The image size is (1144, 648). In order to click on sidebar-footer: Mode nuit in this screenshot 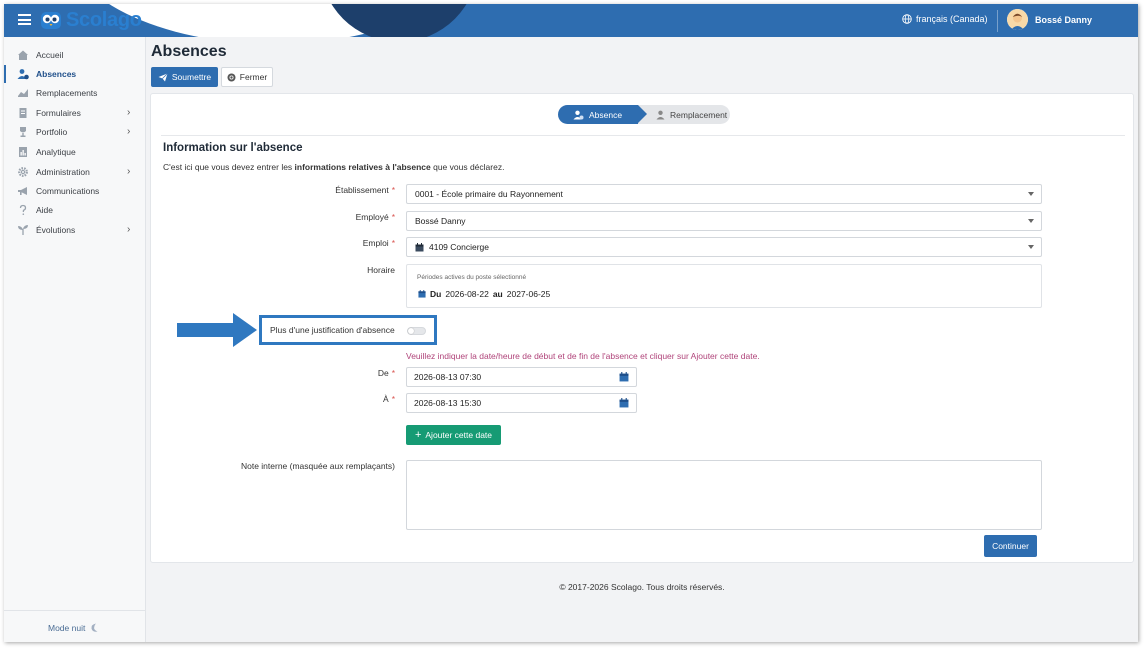, I will do `click(75, 626)`.